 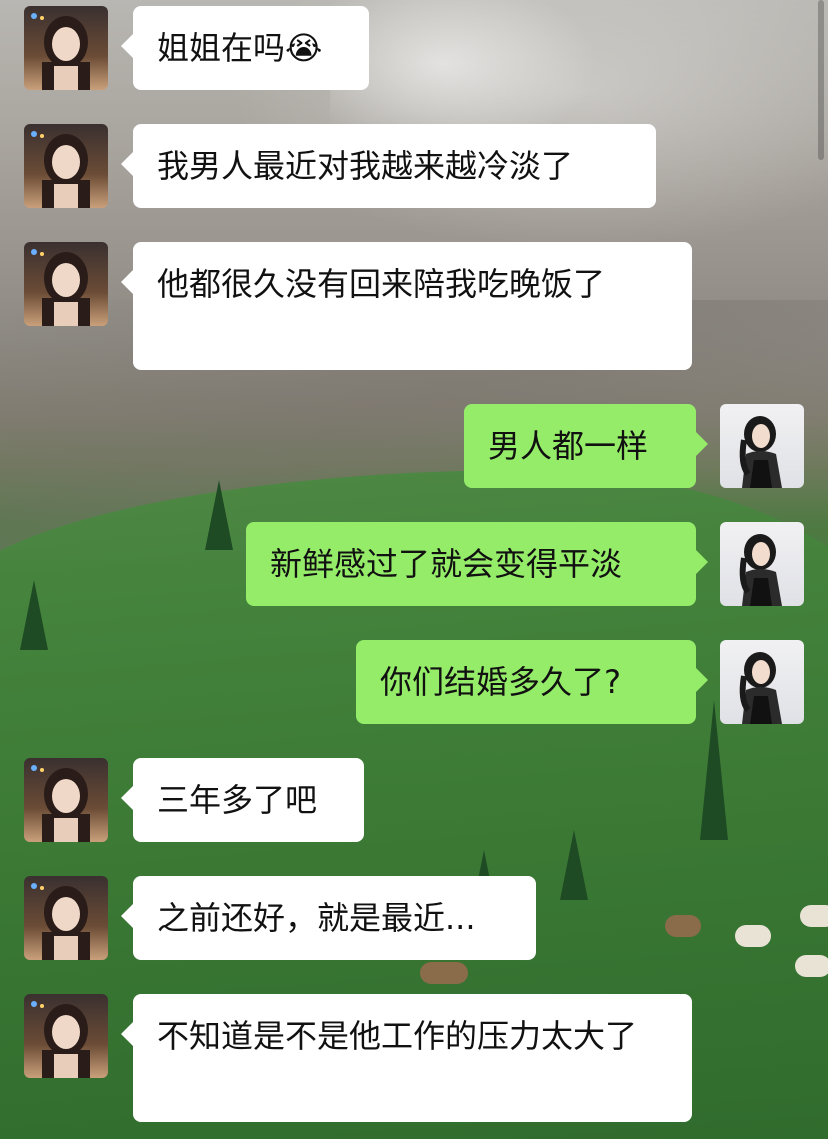 I want to click on outgoing-message-bubble: 男人都一样, so click(x=586, y=446).